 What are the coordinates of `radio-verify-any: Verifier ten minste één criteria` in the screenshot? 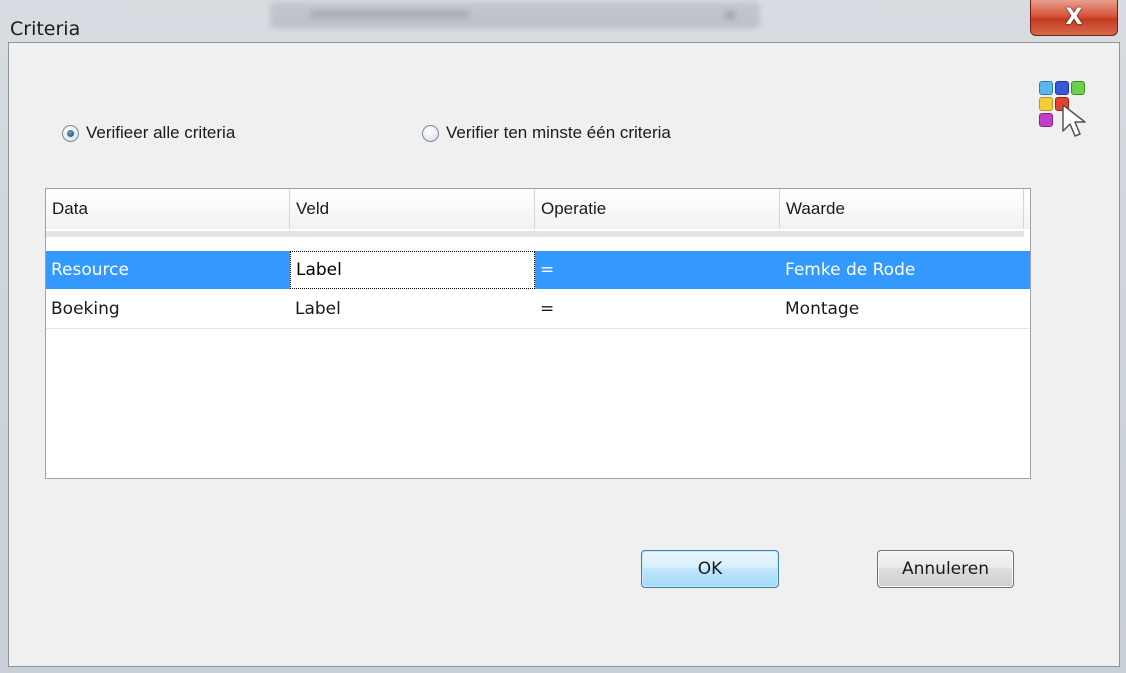 It's located at (546, 133).